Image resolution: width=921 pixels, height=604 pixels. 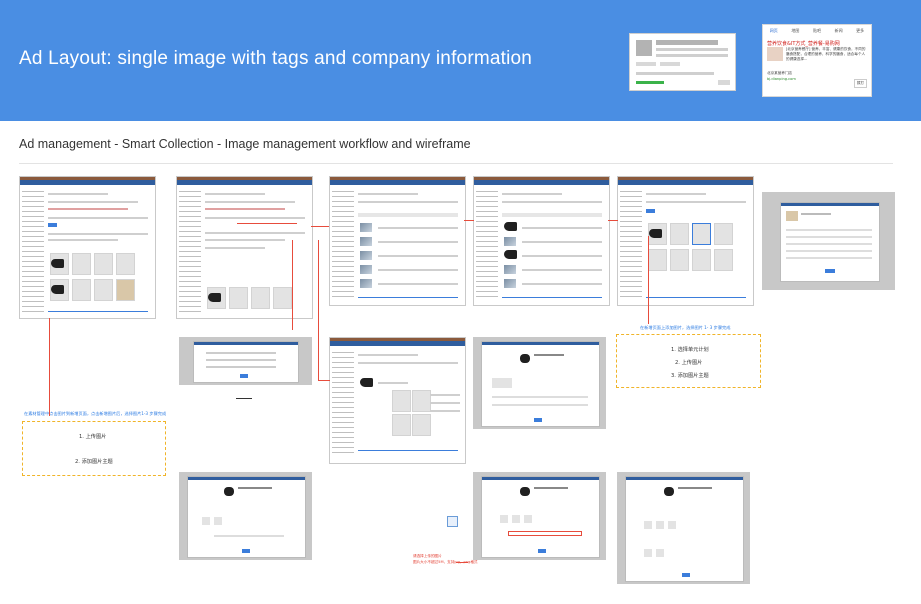 I want to click on ad-nav-item: 更多, so click(x=860, y=30).